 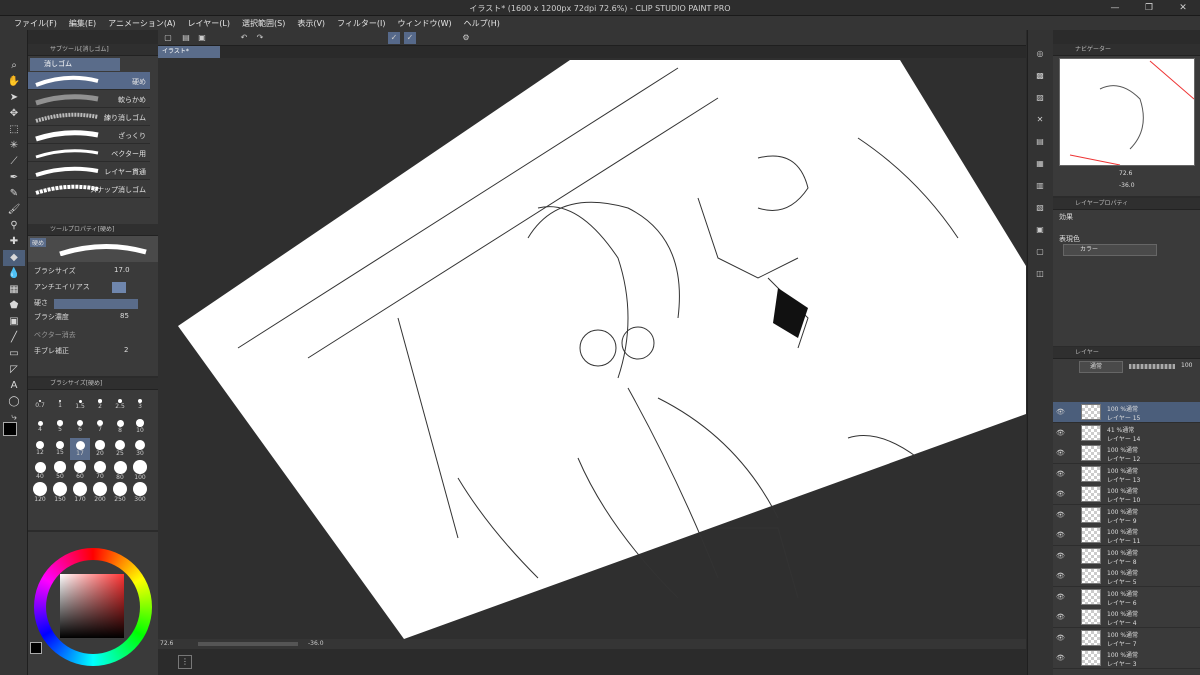 What do you see at coordinates (14, 226) in the screenshot?
I see `airbrush-tool-icon: ⚲` at bounding box center [14, 226].